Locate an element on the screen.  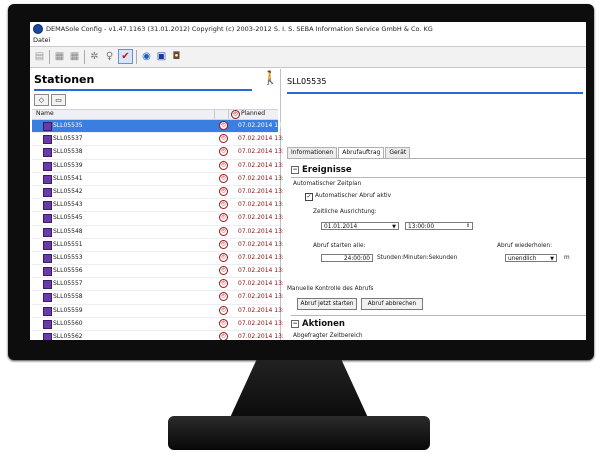
auto-schedule-group-title: Automatischer Zeitplan is located at coordinates (327, 184).